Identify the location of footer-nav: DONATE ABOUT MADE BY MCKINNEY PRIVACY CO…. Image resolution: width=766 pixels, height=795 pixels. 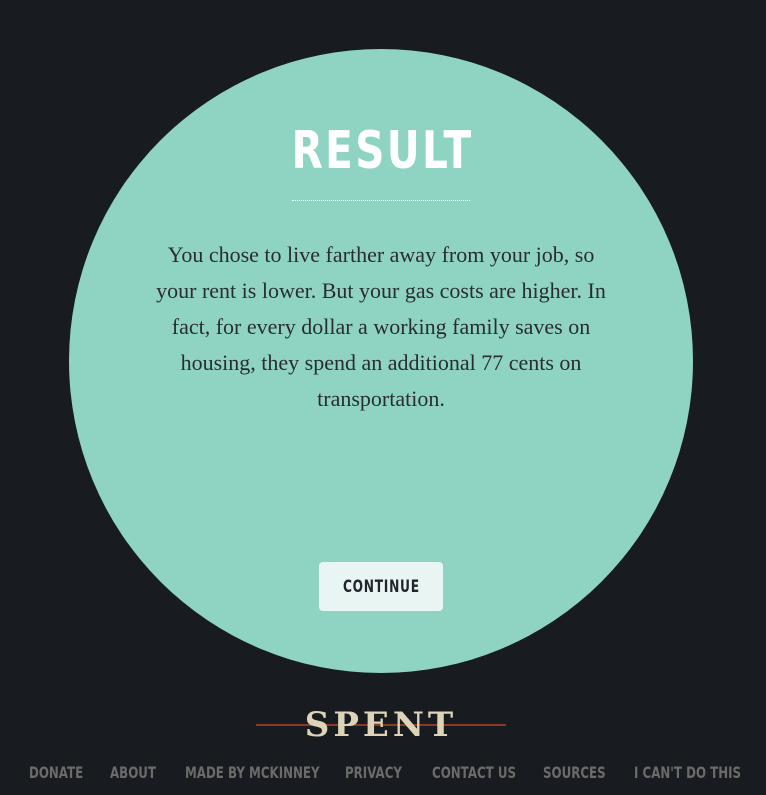
(383, 774).